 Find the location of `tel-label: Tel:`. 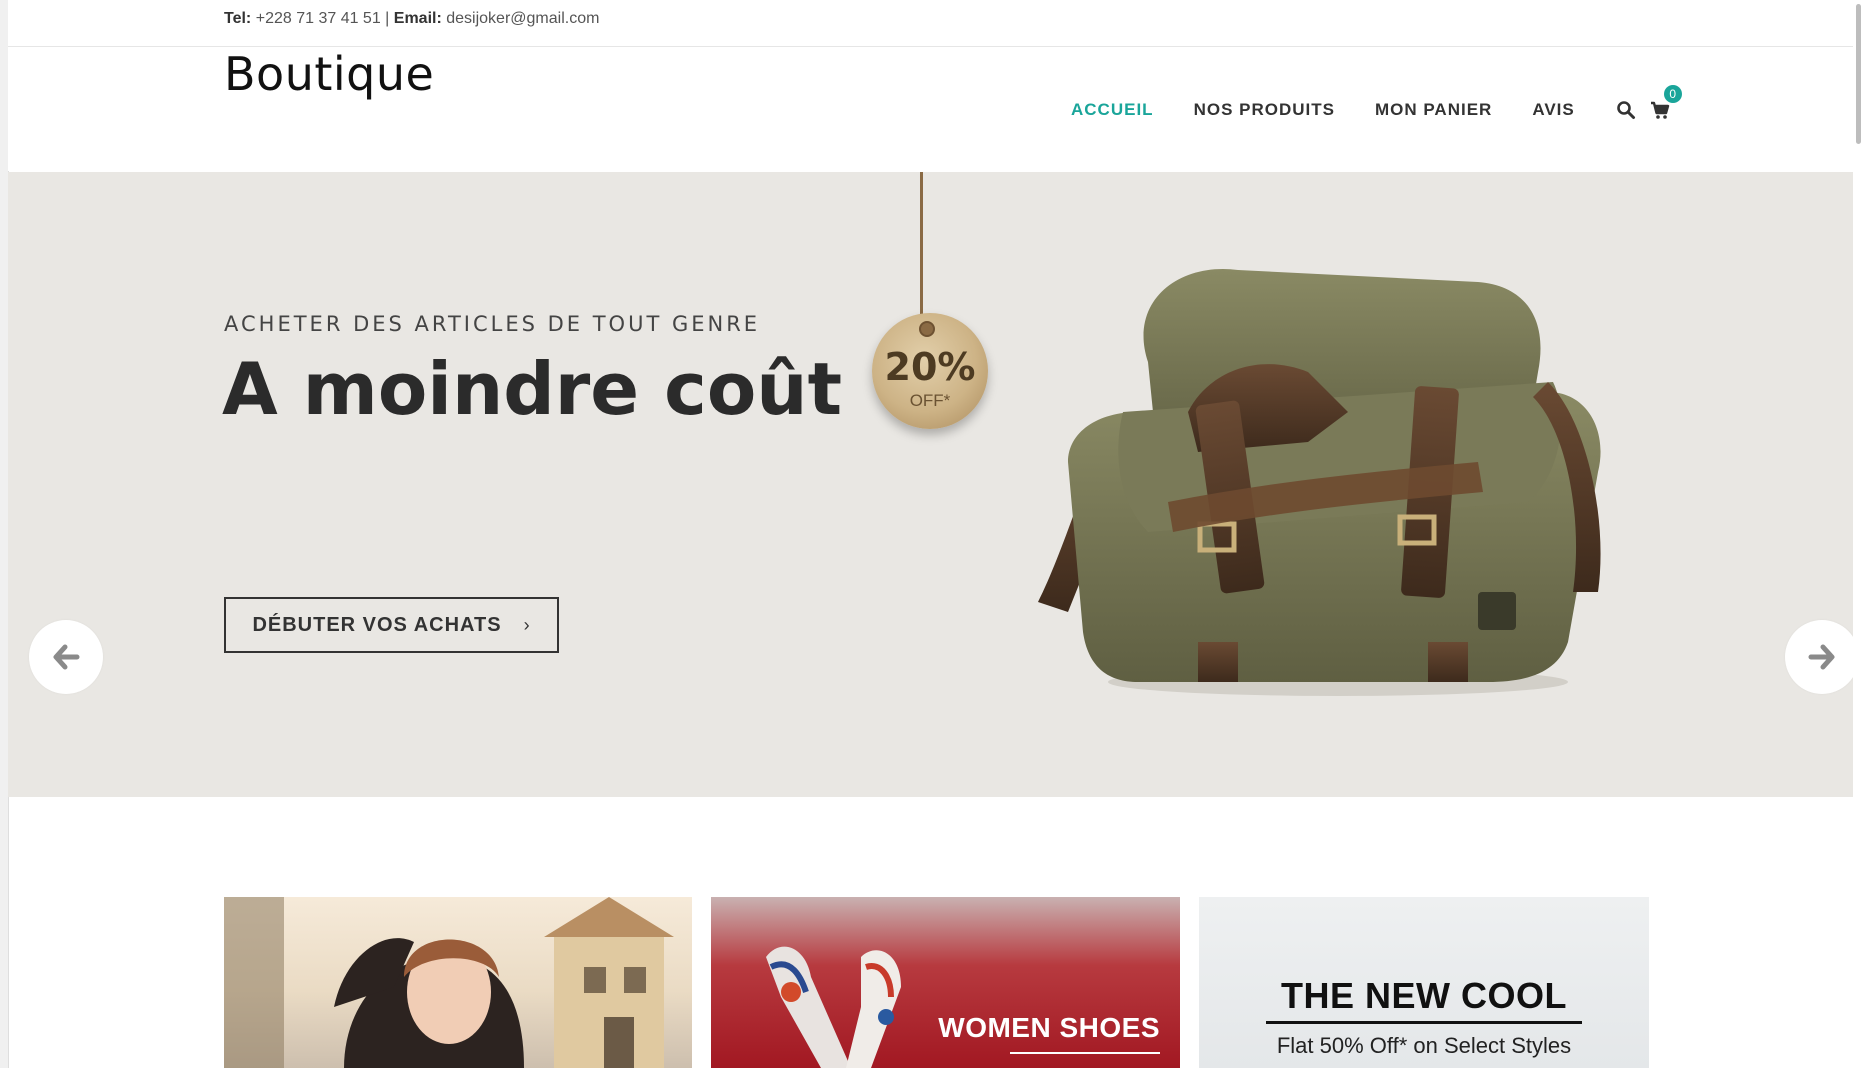

tel-label: Tel: is located at coordinates (238, 18).